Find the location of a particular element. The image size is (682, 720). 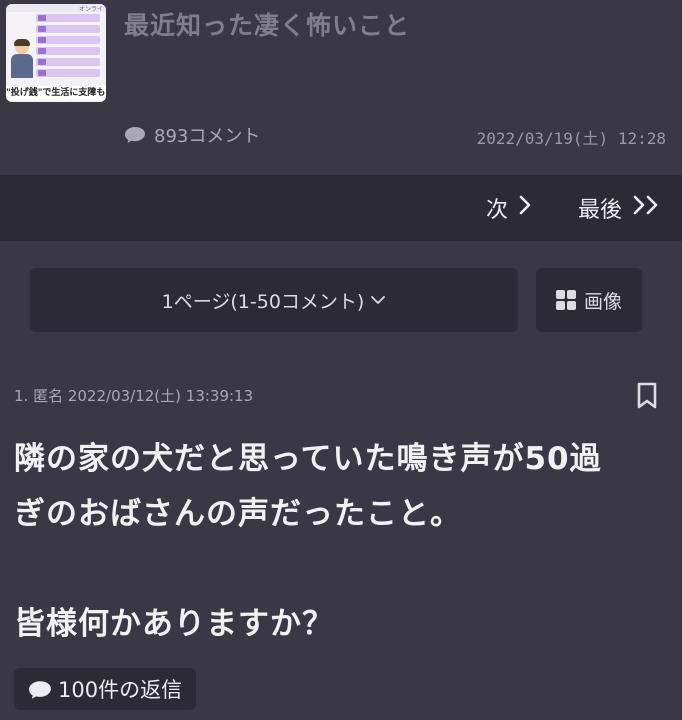

last-page-link: 最後 is located at coordinates (620, 208).